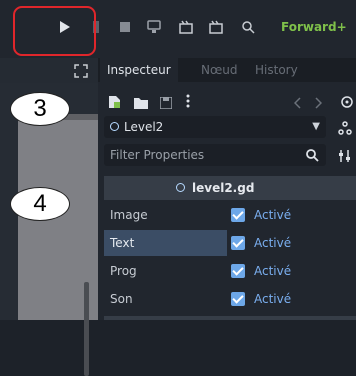 The height and width of the screenshot is (376, 356). What do you see at coordinates (123, 271) in the screenshot?
I see `property-label: Prog` at bounding box center [123, 271].